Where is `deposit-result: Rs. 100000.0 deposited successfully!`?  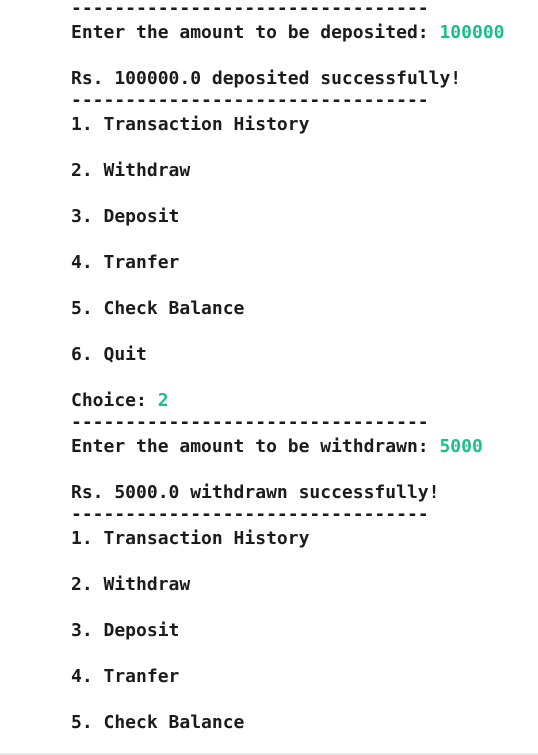 deposit-result: Rs. 100000.0 deposited successfully! is located at coordinates (266, 78).